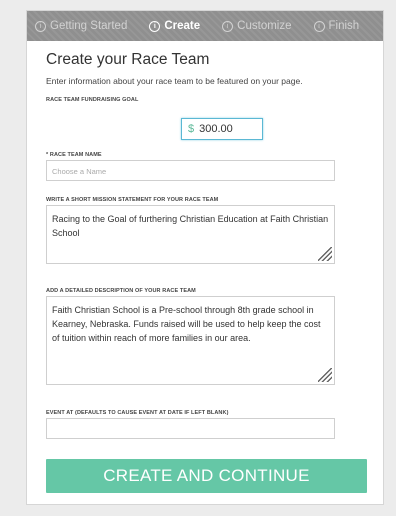 The height and width of the screenshot is (516, 396). I want to click on event-input, so click(190, 428).